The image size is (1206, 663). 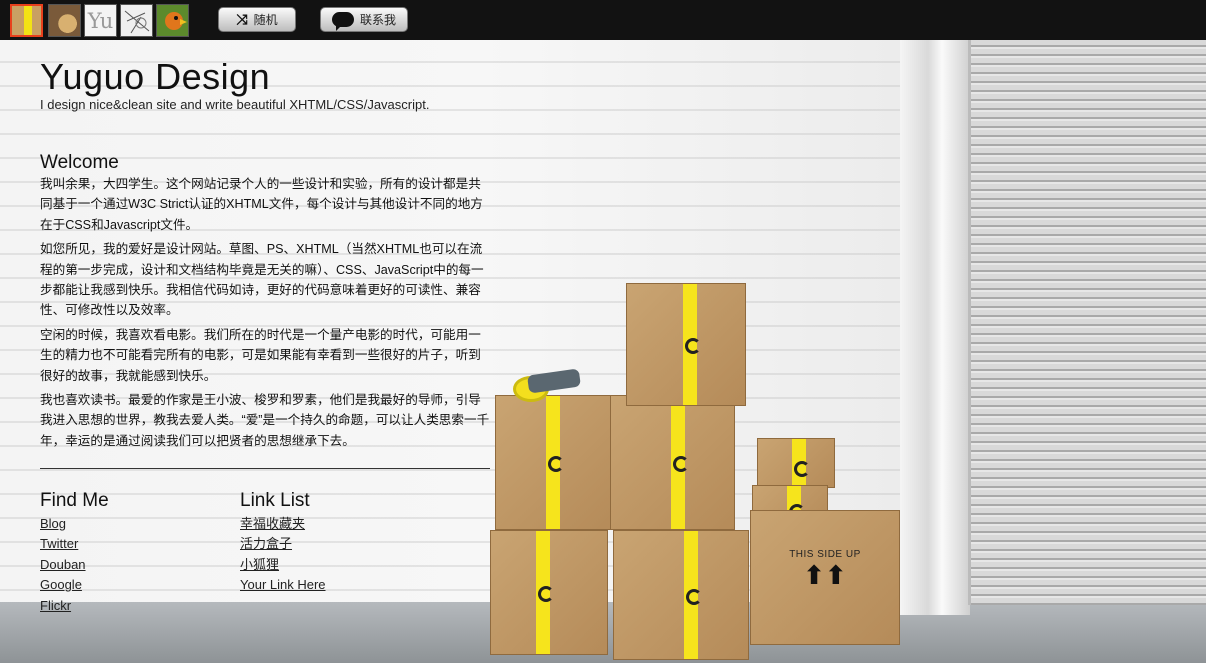 I want to click on theme-thumb-yu-label: Yu, so click(x=100, y=21).